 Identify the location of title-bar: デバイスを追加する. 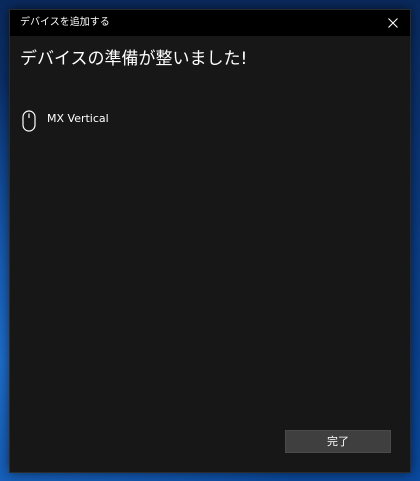
(210, 23).